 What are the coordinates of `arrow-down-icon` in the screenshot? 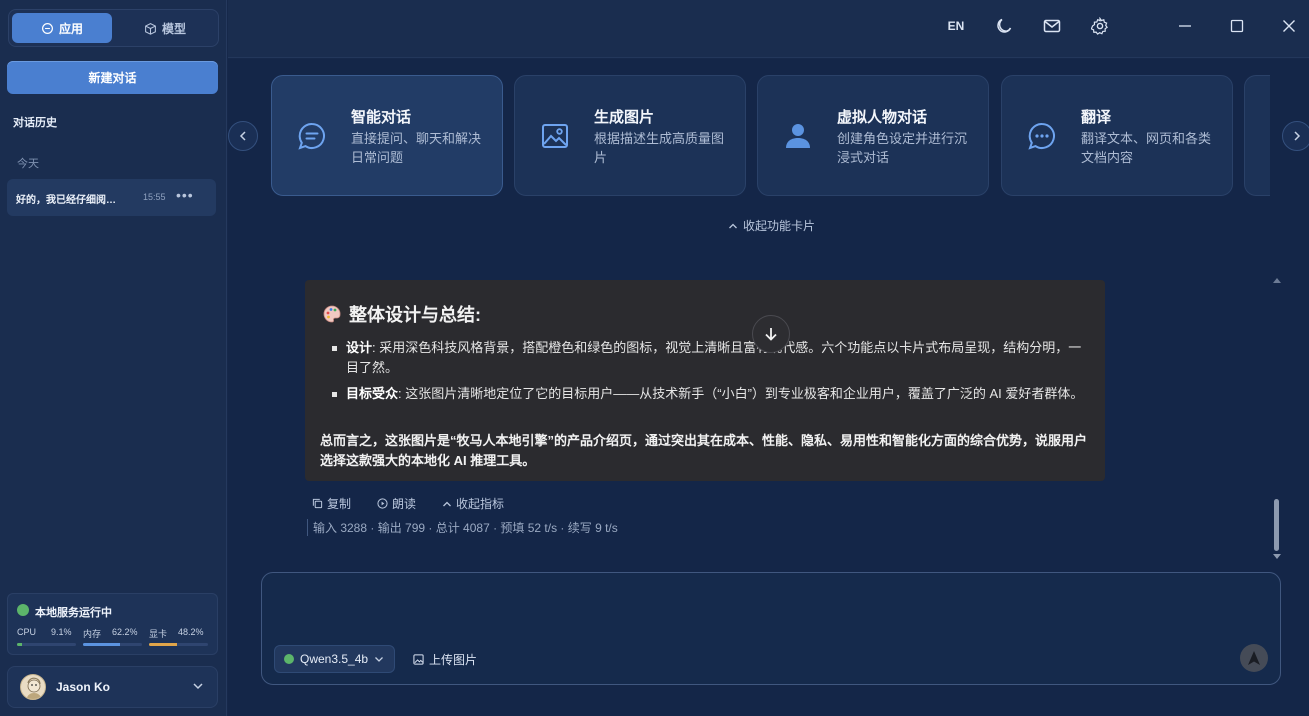 It's located at (771, 334).